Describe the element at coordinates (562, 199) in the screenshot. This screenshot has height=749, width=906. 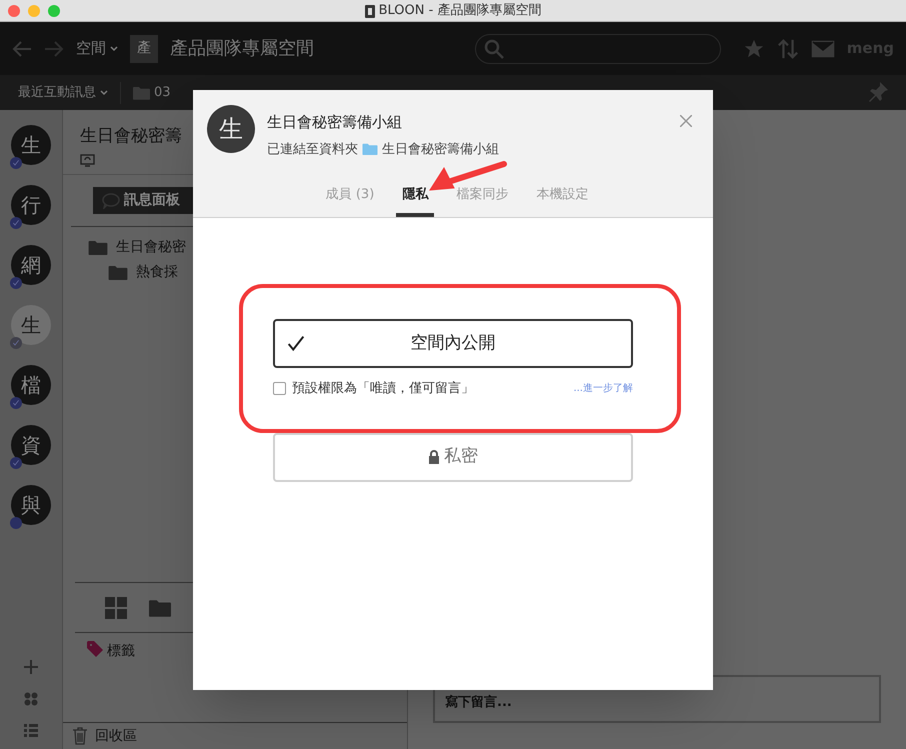
I see `dialog-tab: 本機設定` at that location.